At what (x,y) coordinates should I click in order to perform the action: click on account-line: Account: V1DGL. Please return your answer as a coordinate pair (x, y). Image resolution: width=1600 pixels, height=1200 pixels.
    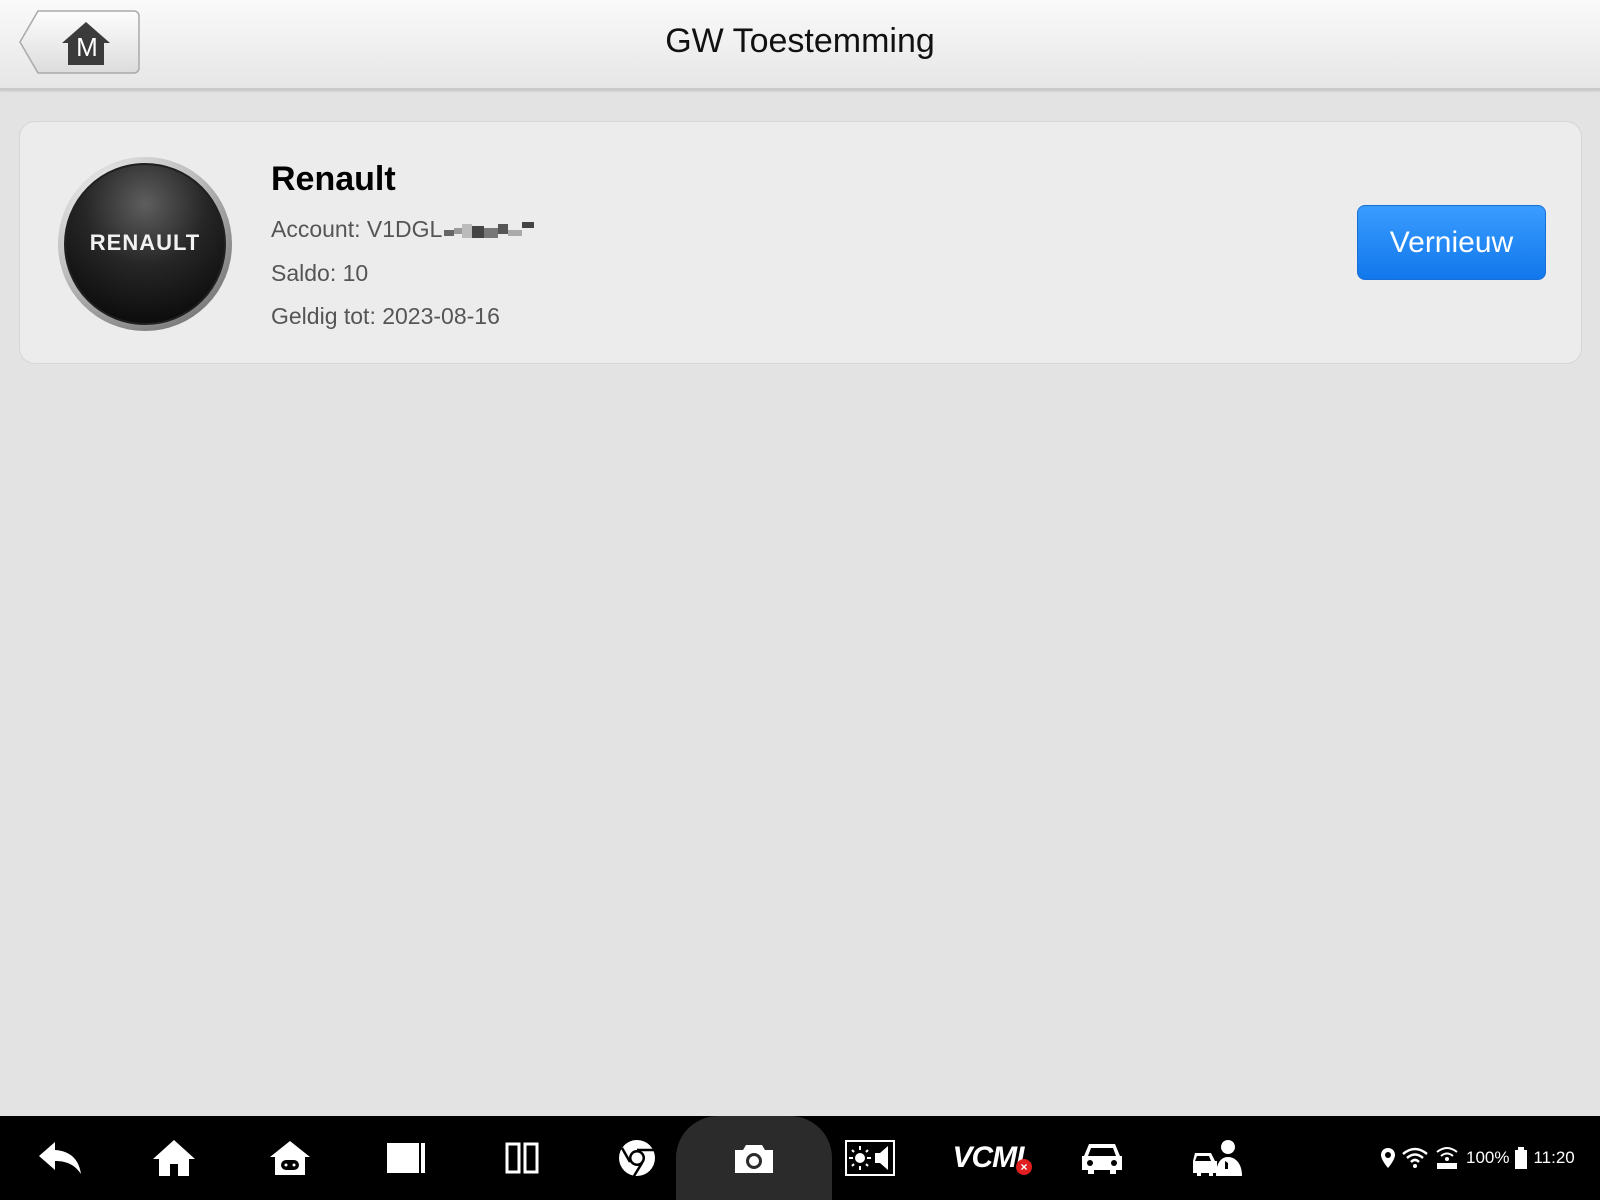
    Looking at the image, I should click on (403, 229).